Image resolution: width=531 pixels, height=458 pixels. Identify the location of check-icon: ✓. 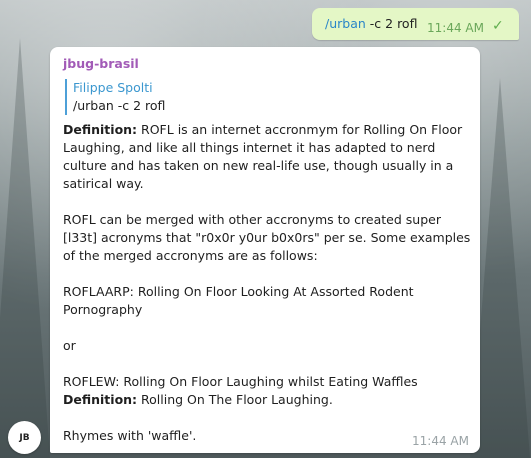
(498, 26).